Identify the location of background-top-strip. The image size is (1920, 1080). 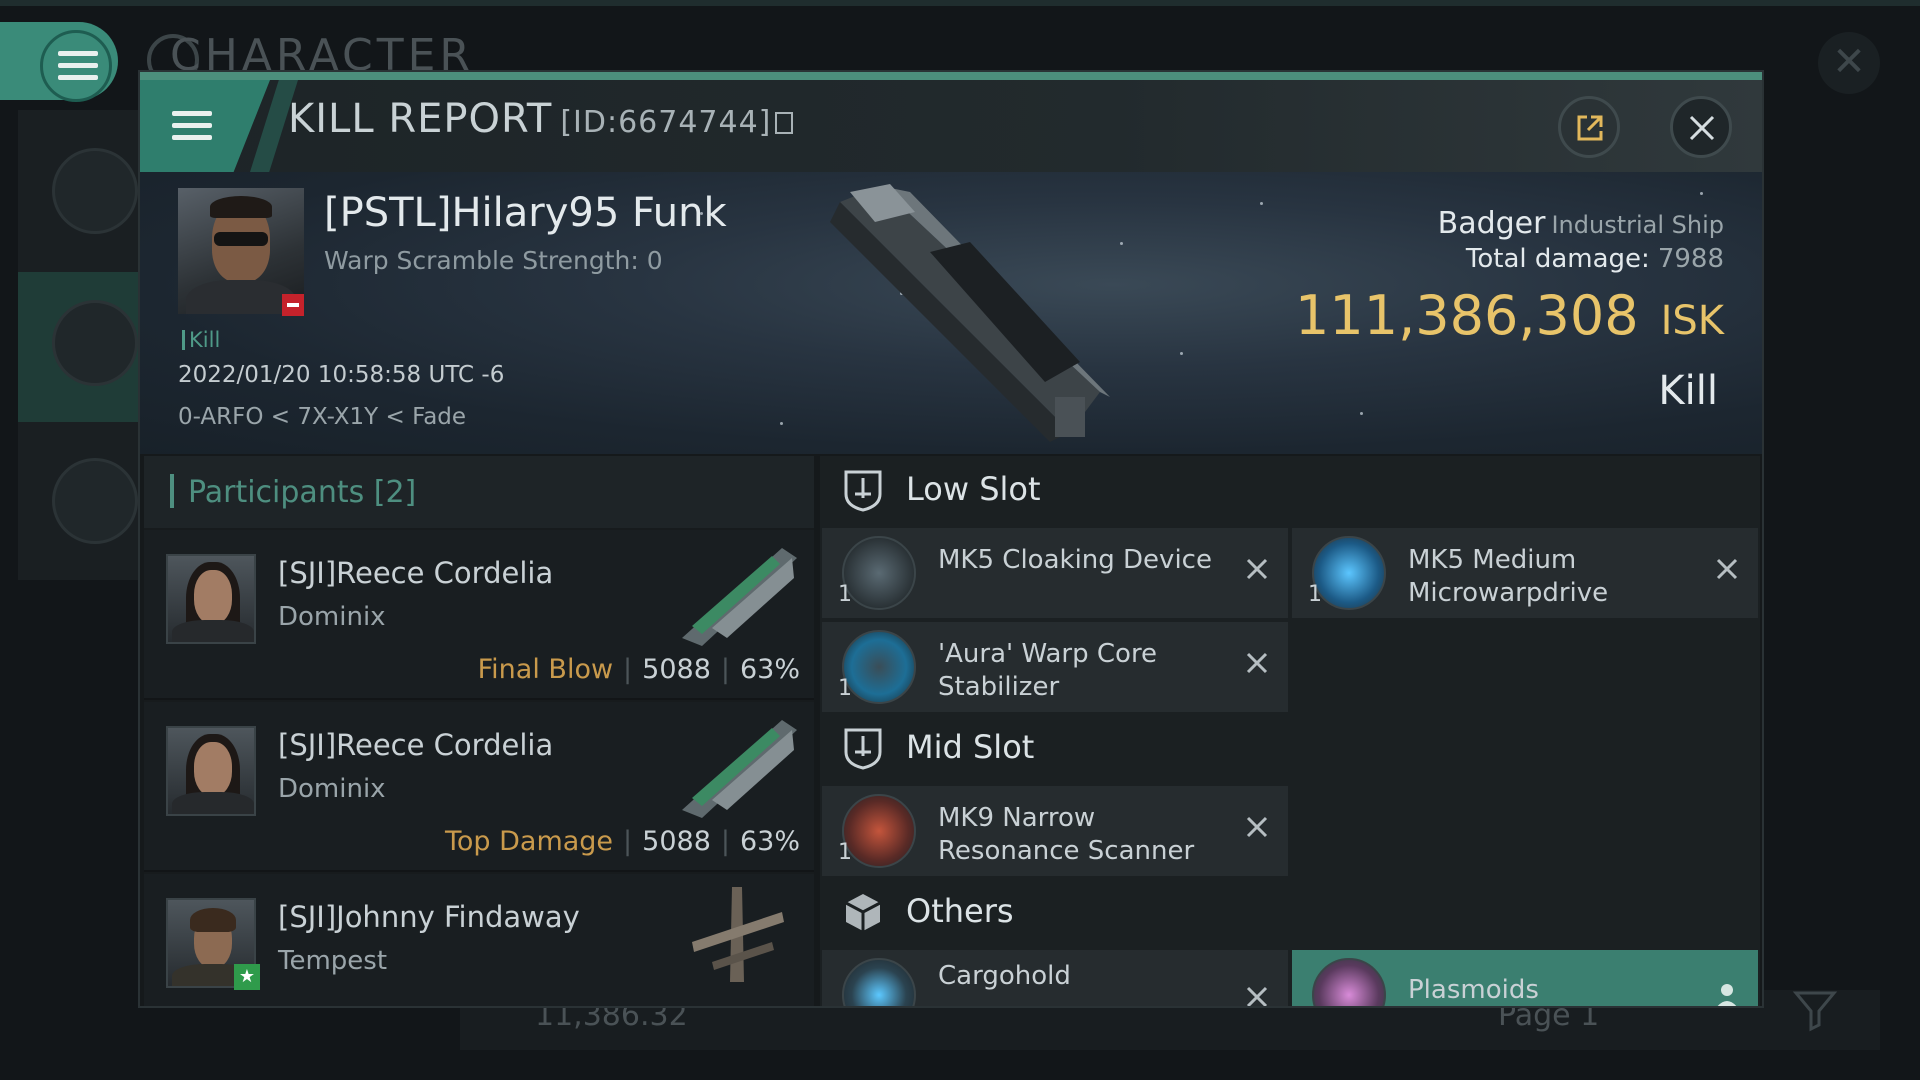
(960, 3).